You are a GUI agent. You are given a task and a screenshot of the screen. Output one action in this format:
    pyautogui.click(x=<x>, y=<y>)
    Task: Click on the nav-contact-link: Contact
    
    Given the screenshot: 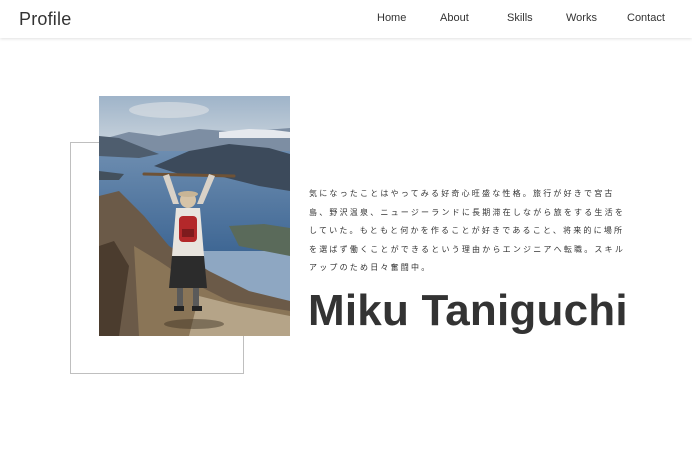 What is the action you would take?
    pyautogui.click(x=646, y=18)
    